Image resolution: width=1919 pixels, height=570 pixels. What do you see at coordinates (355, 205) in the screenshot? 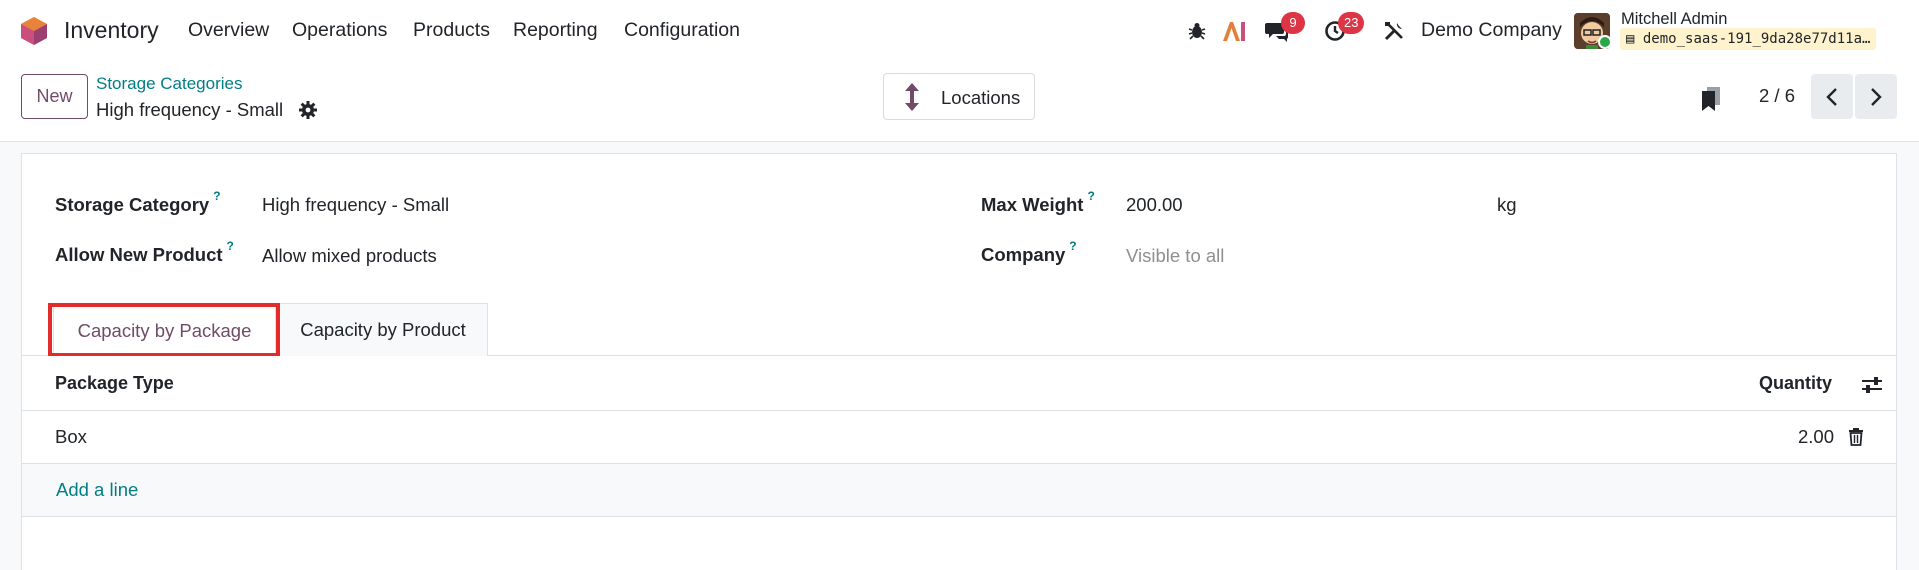
I see `storage-category-field: High frequency - Small` at bounding box center [355, 205].